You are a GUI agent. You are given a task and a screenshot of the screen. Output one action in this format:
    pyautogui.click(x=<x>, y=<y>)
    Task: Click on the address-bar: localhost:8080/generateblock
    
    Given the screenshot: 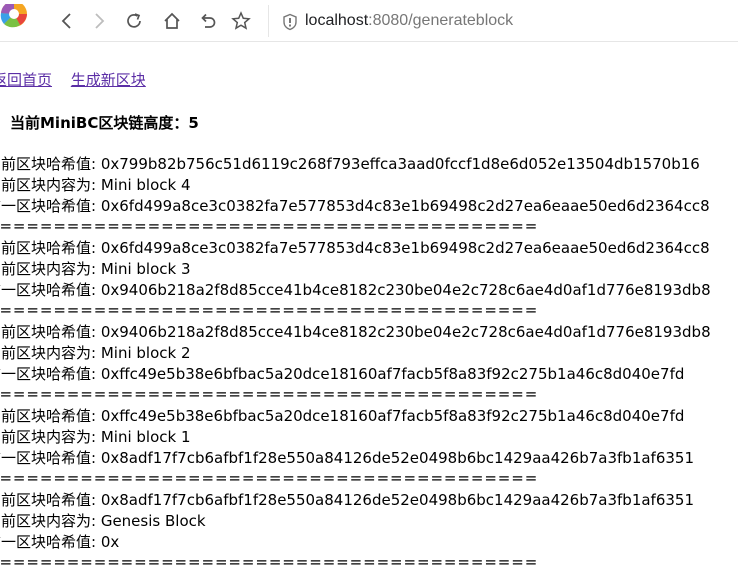 What is the action you would take?
    pyautogui.click(x=503, y=21)
    